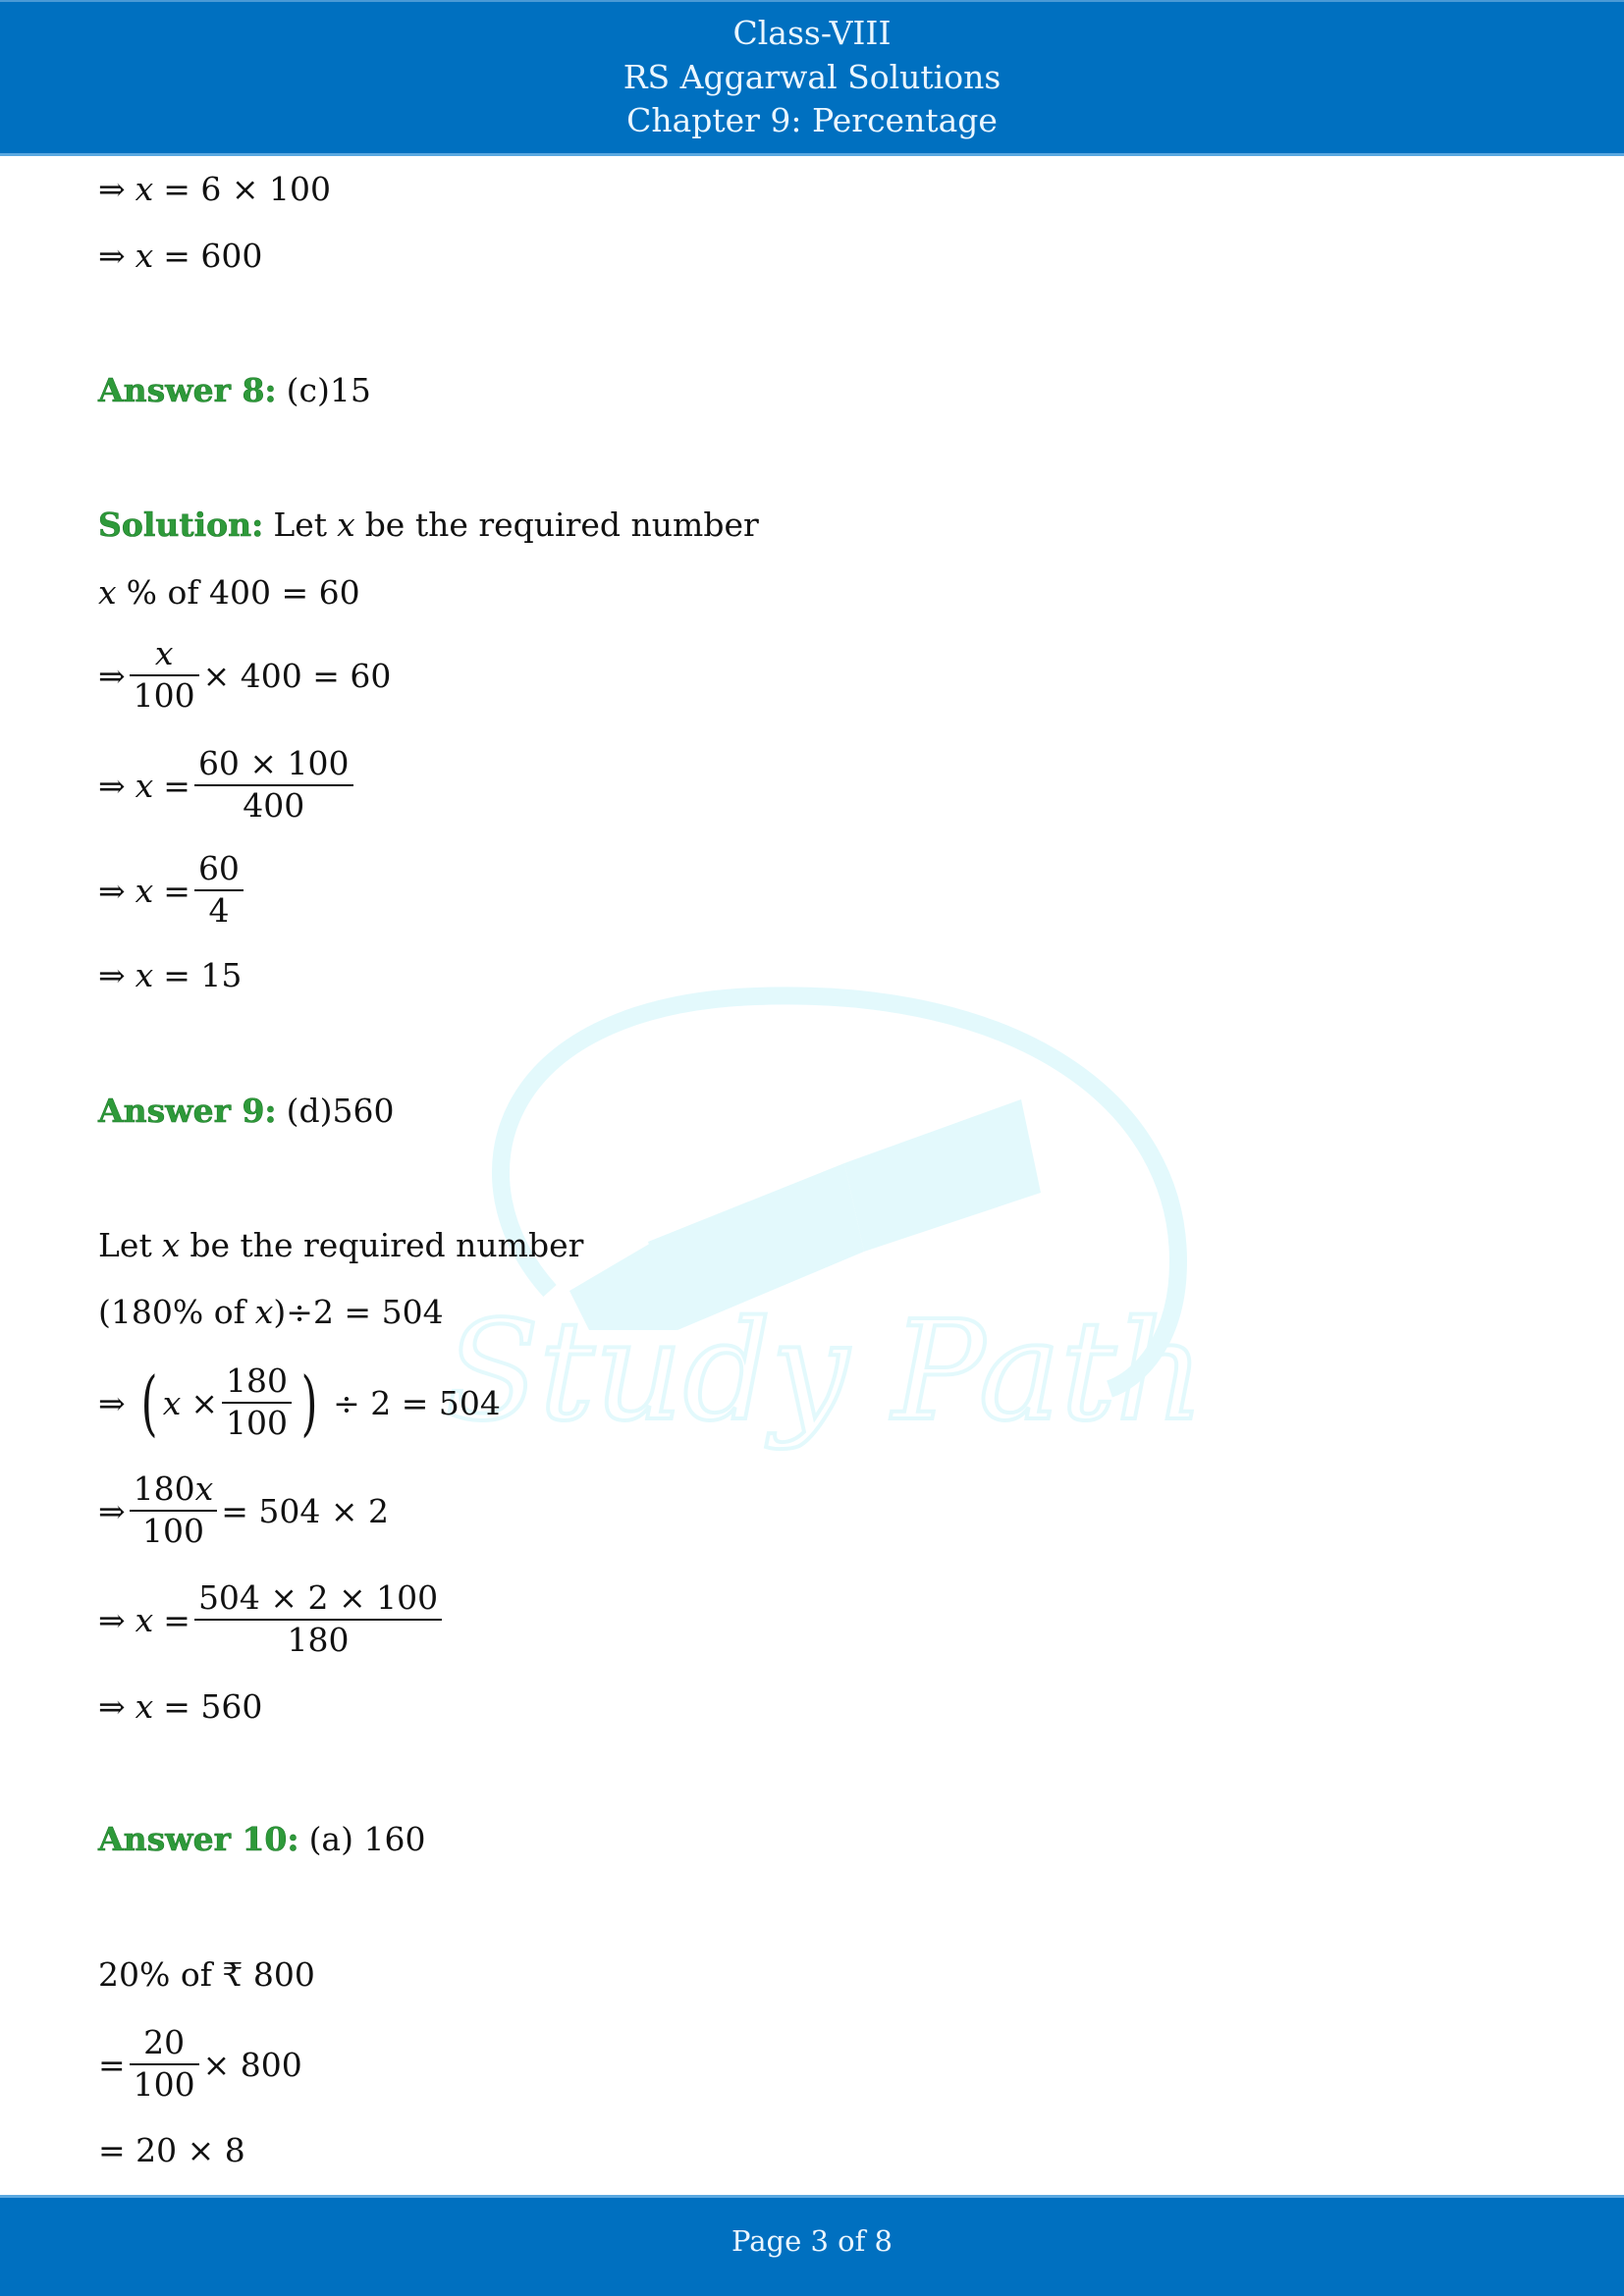 This screenshot has width=1624, height=2296. What do you see at coordinates (271, 1312) in the screenshot?
I see `math-line: (180% of x )÷2 = 504` at bounding box center [271, 1312].